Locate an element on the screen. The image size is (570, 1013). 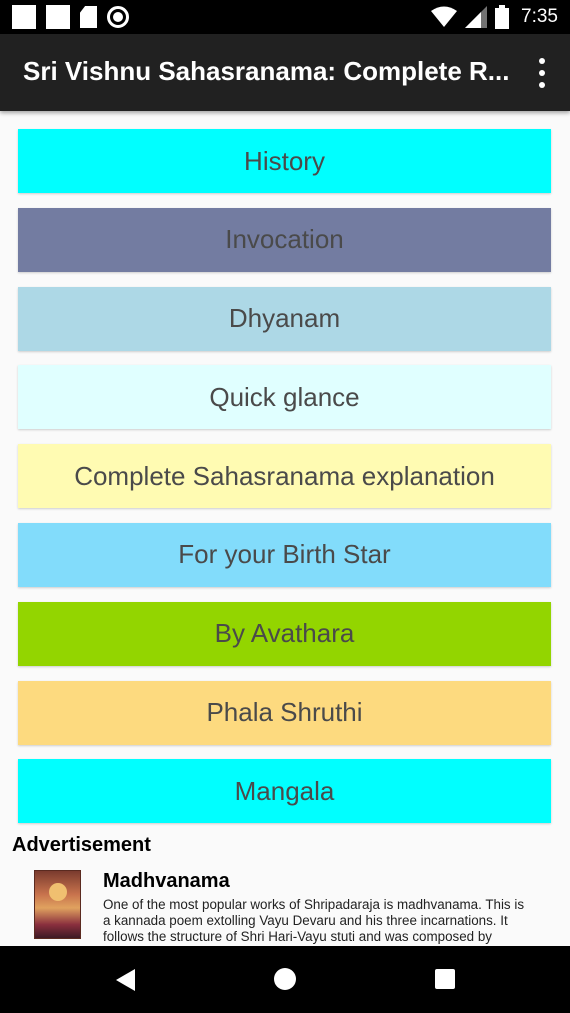
ad-title: Madhvanama is located at coordinates (166, 881).